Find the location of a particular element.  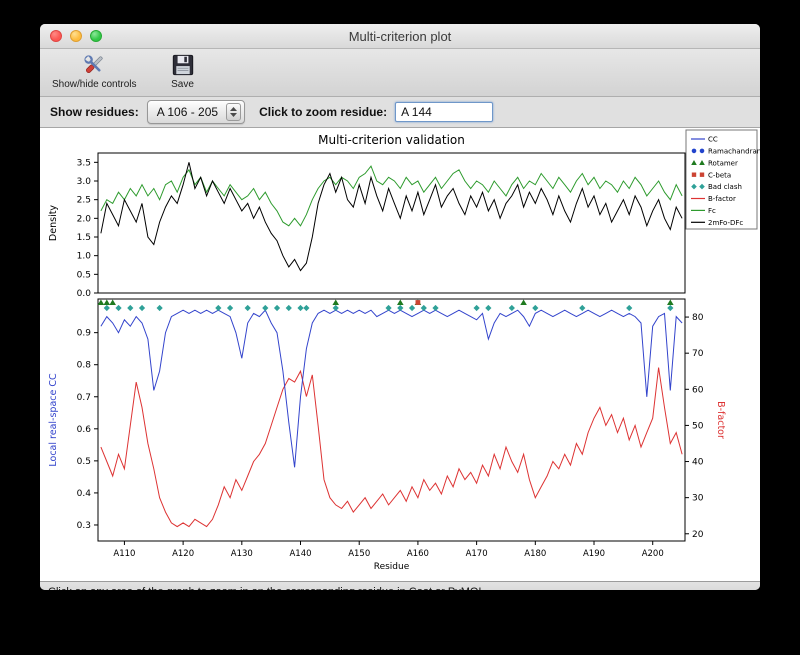

svg-text: 2.5 is located at coordinates (84, 201).